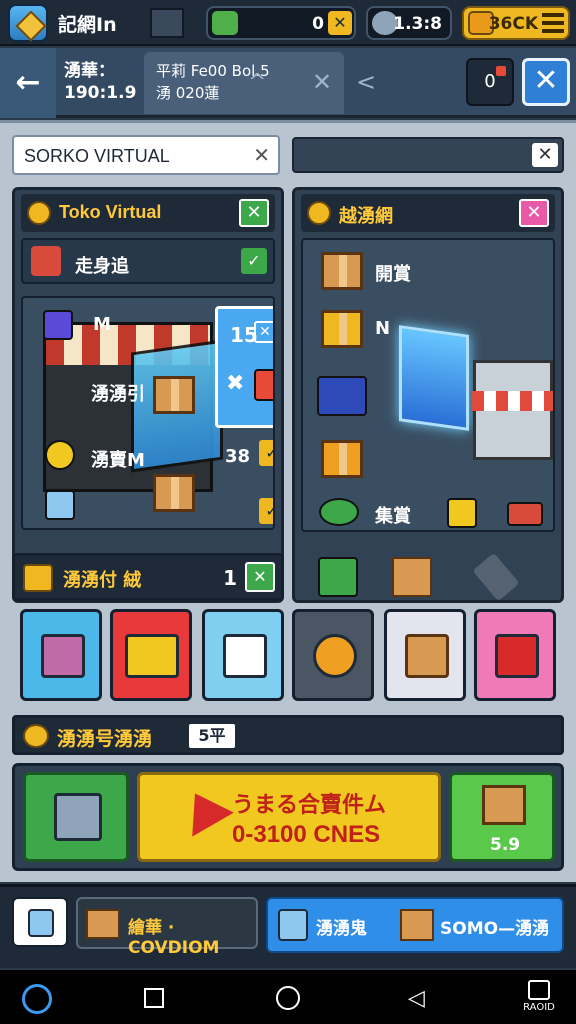 The height and width of the screenshot is (1024, 576). What do you see at coordinates (525, 514) in the screenshot?
I see `case-icon` at bounding box center [525, 514].